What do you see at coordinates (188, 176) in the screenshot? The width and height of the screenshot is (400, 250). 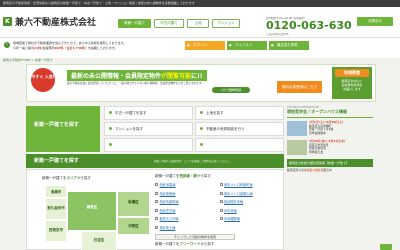 I see `line-heading-keyword: 西武線・駅` at bounding box center [188, 176].